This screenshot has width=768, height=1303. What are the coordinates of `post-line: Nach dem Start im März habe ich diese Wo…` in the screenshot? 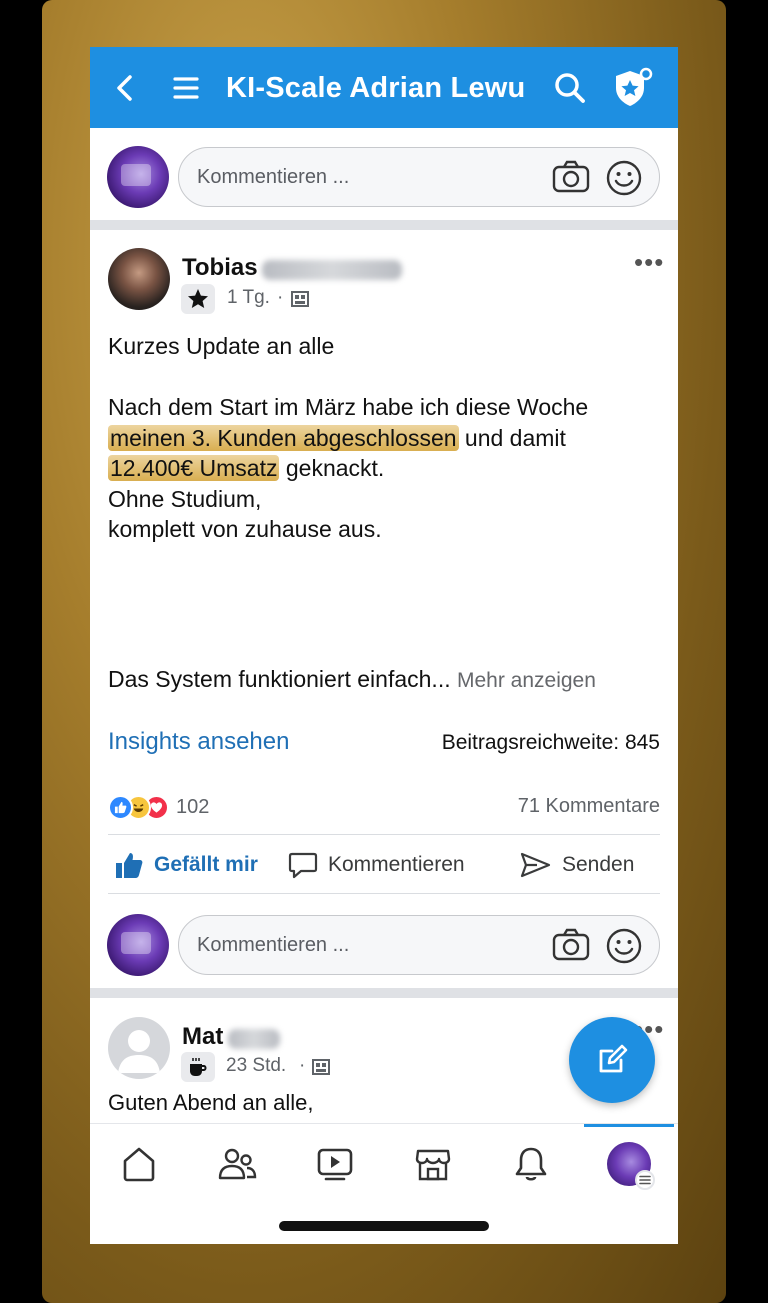 It's located at (348, 407).